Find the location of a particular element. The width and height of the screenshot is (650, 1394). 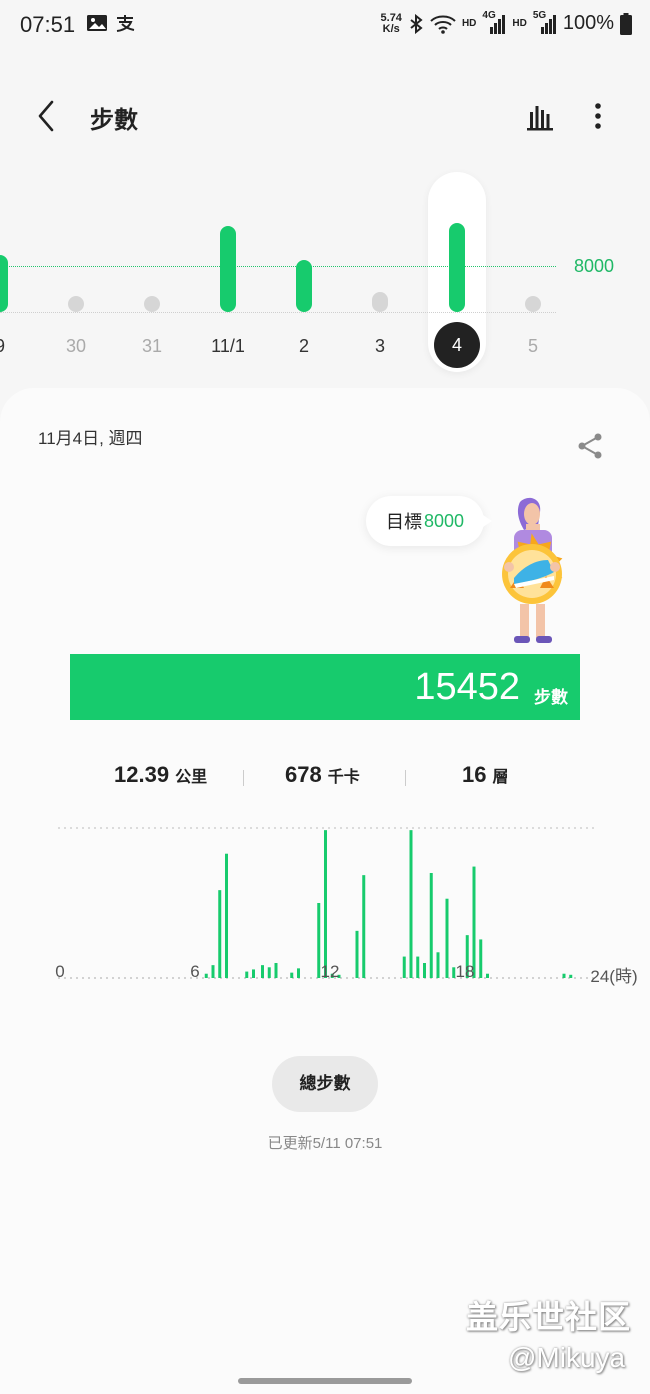

day-label: 11/1 is located at coordinates (228, 346).